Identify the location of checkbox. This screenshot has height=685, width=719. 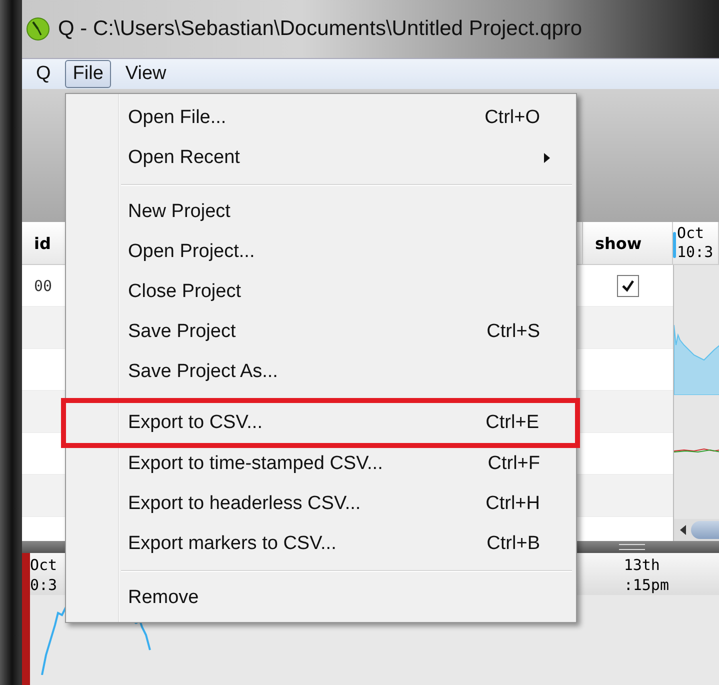
(628, 285).